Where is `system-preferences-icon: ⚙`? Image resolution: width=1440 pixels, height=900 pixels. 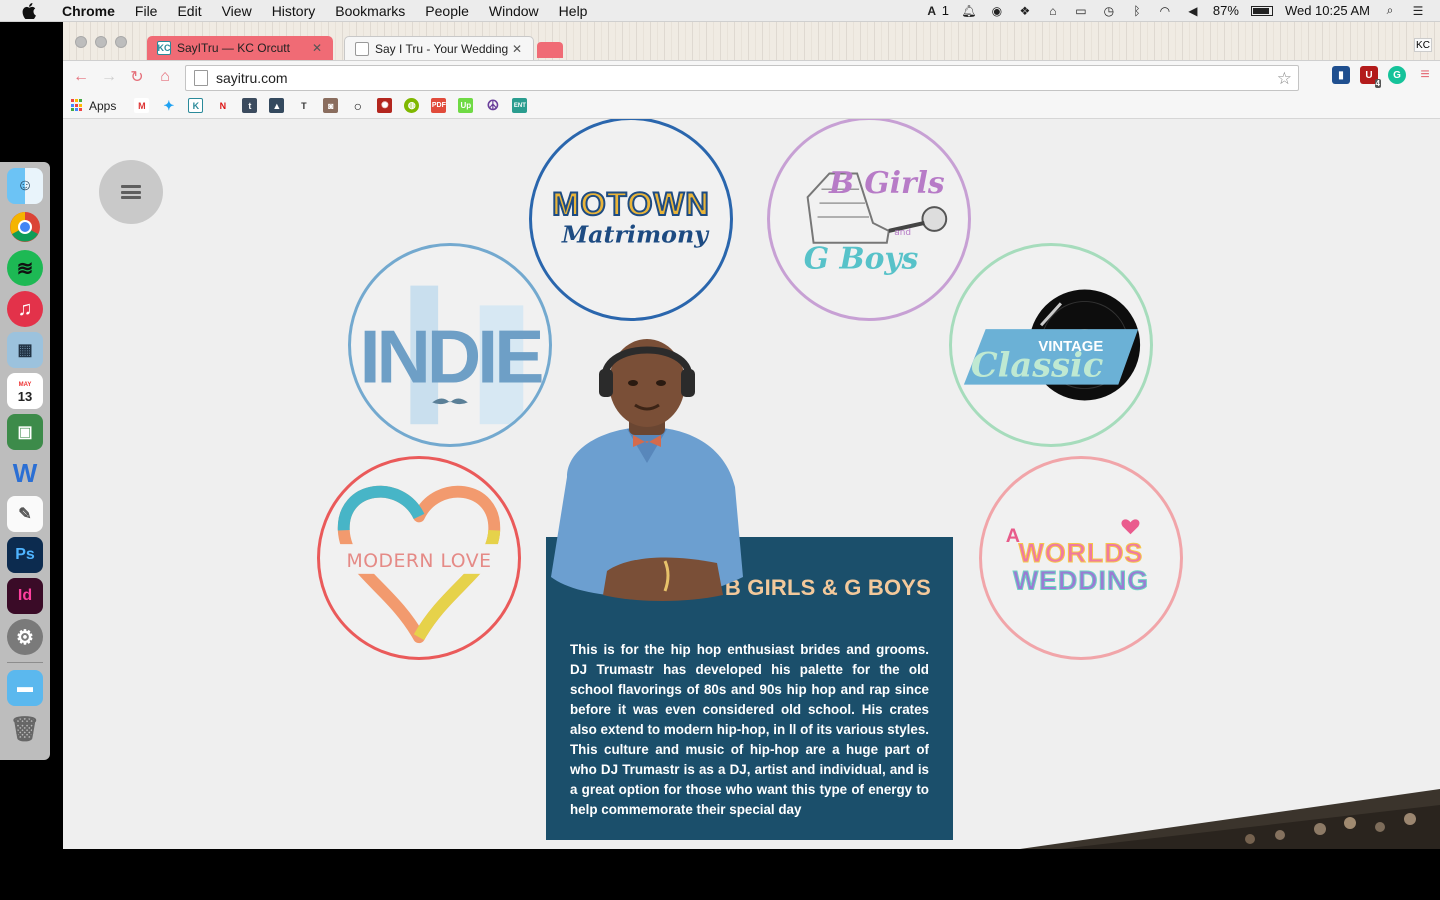 system-preferences-icon: ⚙ is located at coordinates (25, 637).